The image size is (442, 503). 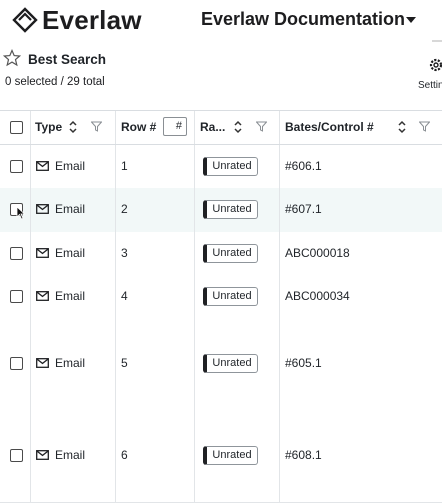 What do you see at coordinates (303, 455) in the screenshot?
I see `bates-number: #608.1` at bounding box center [303, 455].